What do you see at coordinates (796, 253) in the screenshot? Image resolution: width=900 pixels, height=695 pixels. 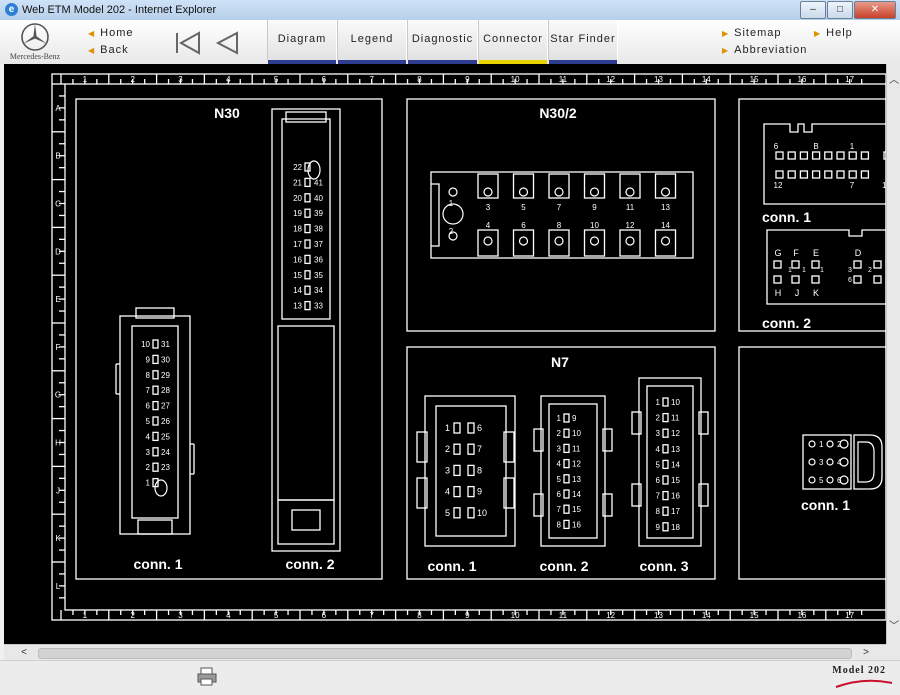 I see `pin-label: F` at bounding box center [796, 253].